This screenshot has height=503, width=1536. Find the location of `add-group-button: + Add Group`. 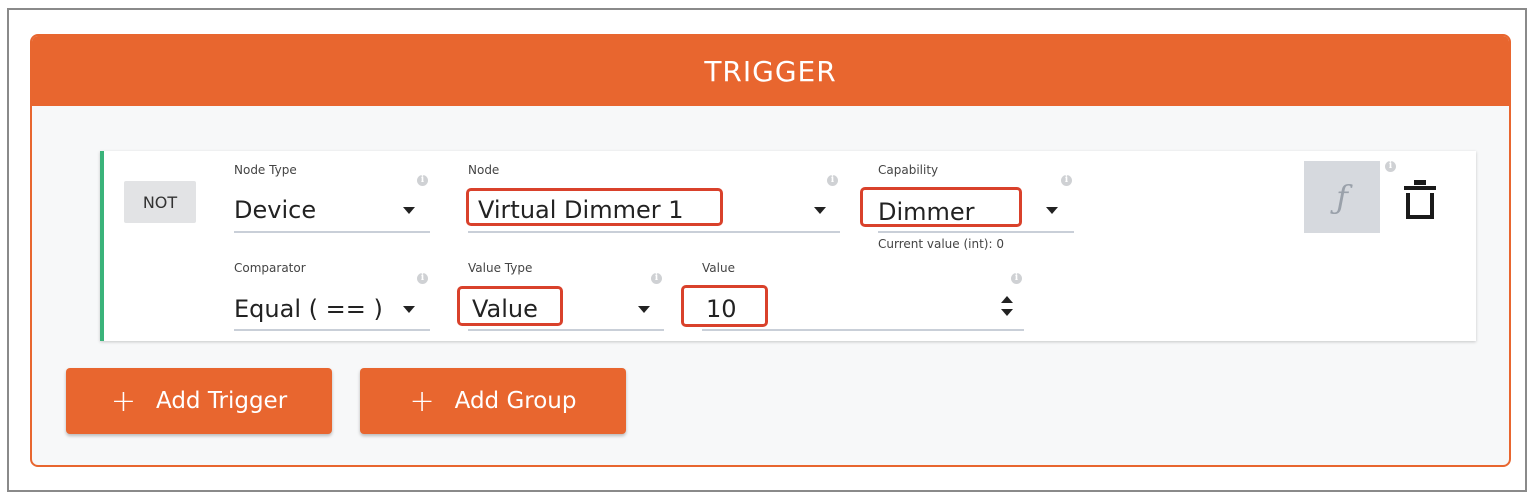

add-group-button: + Add Group is located at coordinates (493, 401).